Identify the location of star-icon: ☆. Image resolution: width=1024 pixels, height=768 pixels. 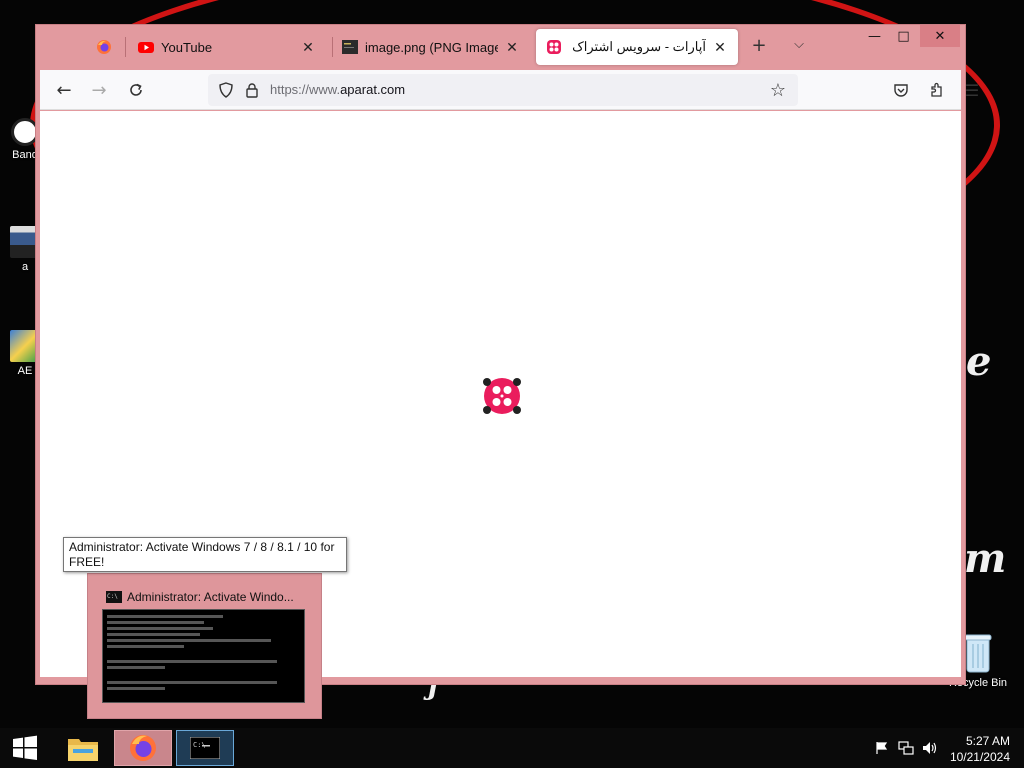
(778, 90).